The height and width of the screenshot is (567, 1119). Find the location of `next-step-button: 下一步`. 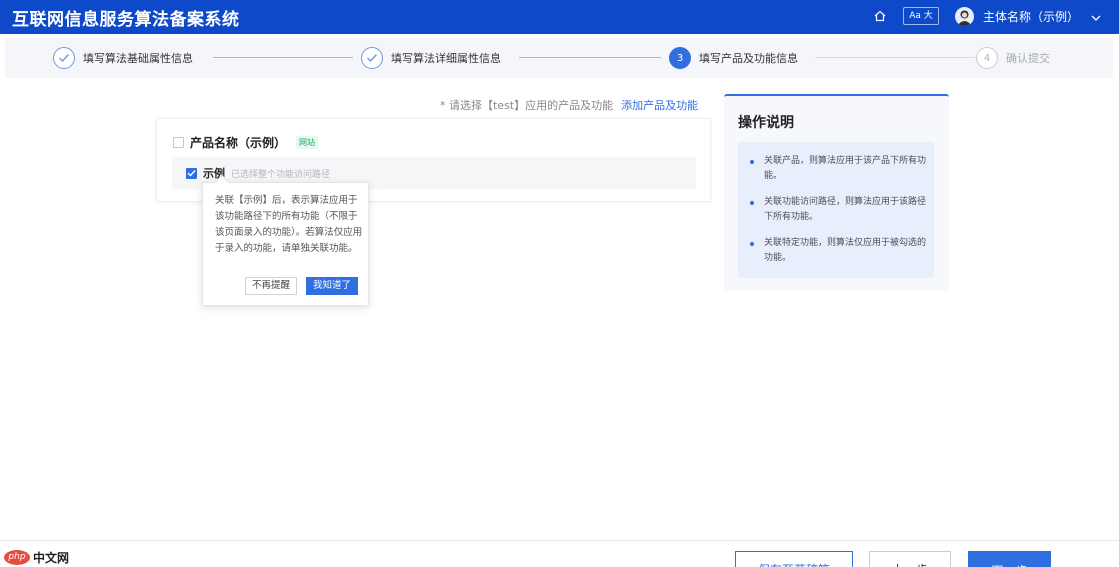

next-step-button: 下一步 is located at coordinates (1009, 559).